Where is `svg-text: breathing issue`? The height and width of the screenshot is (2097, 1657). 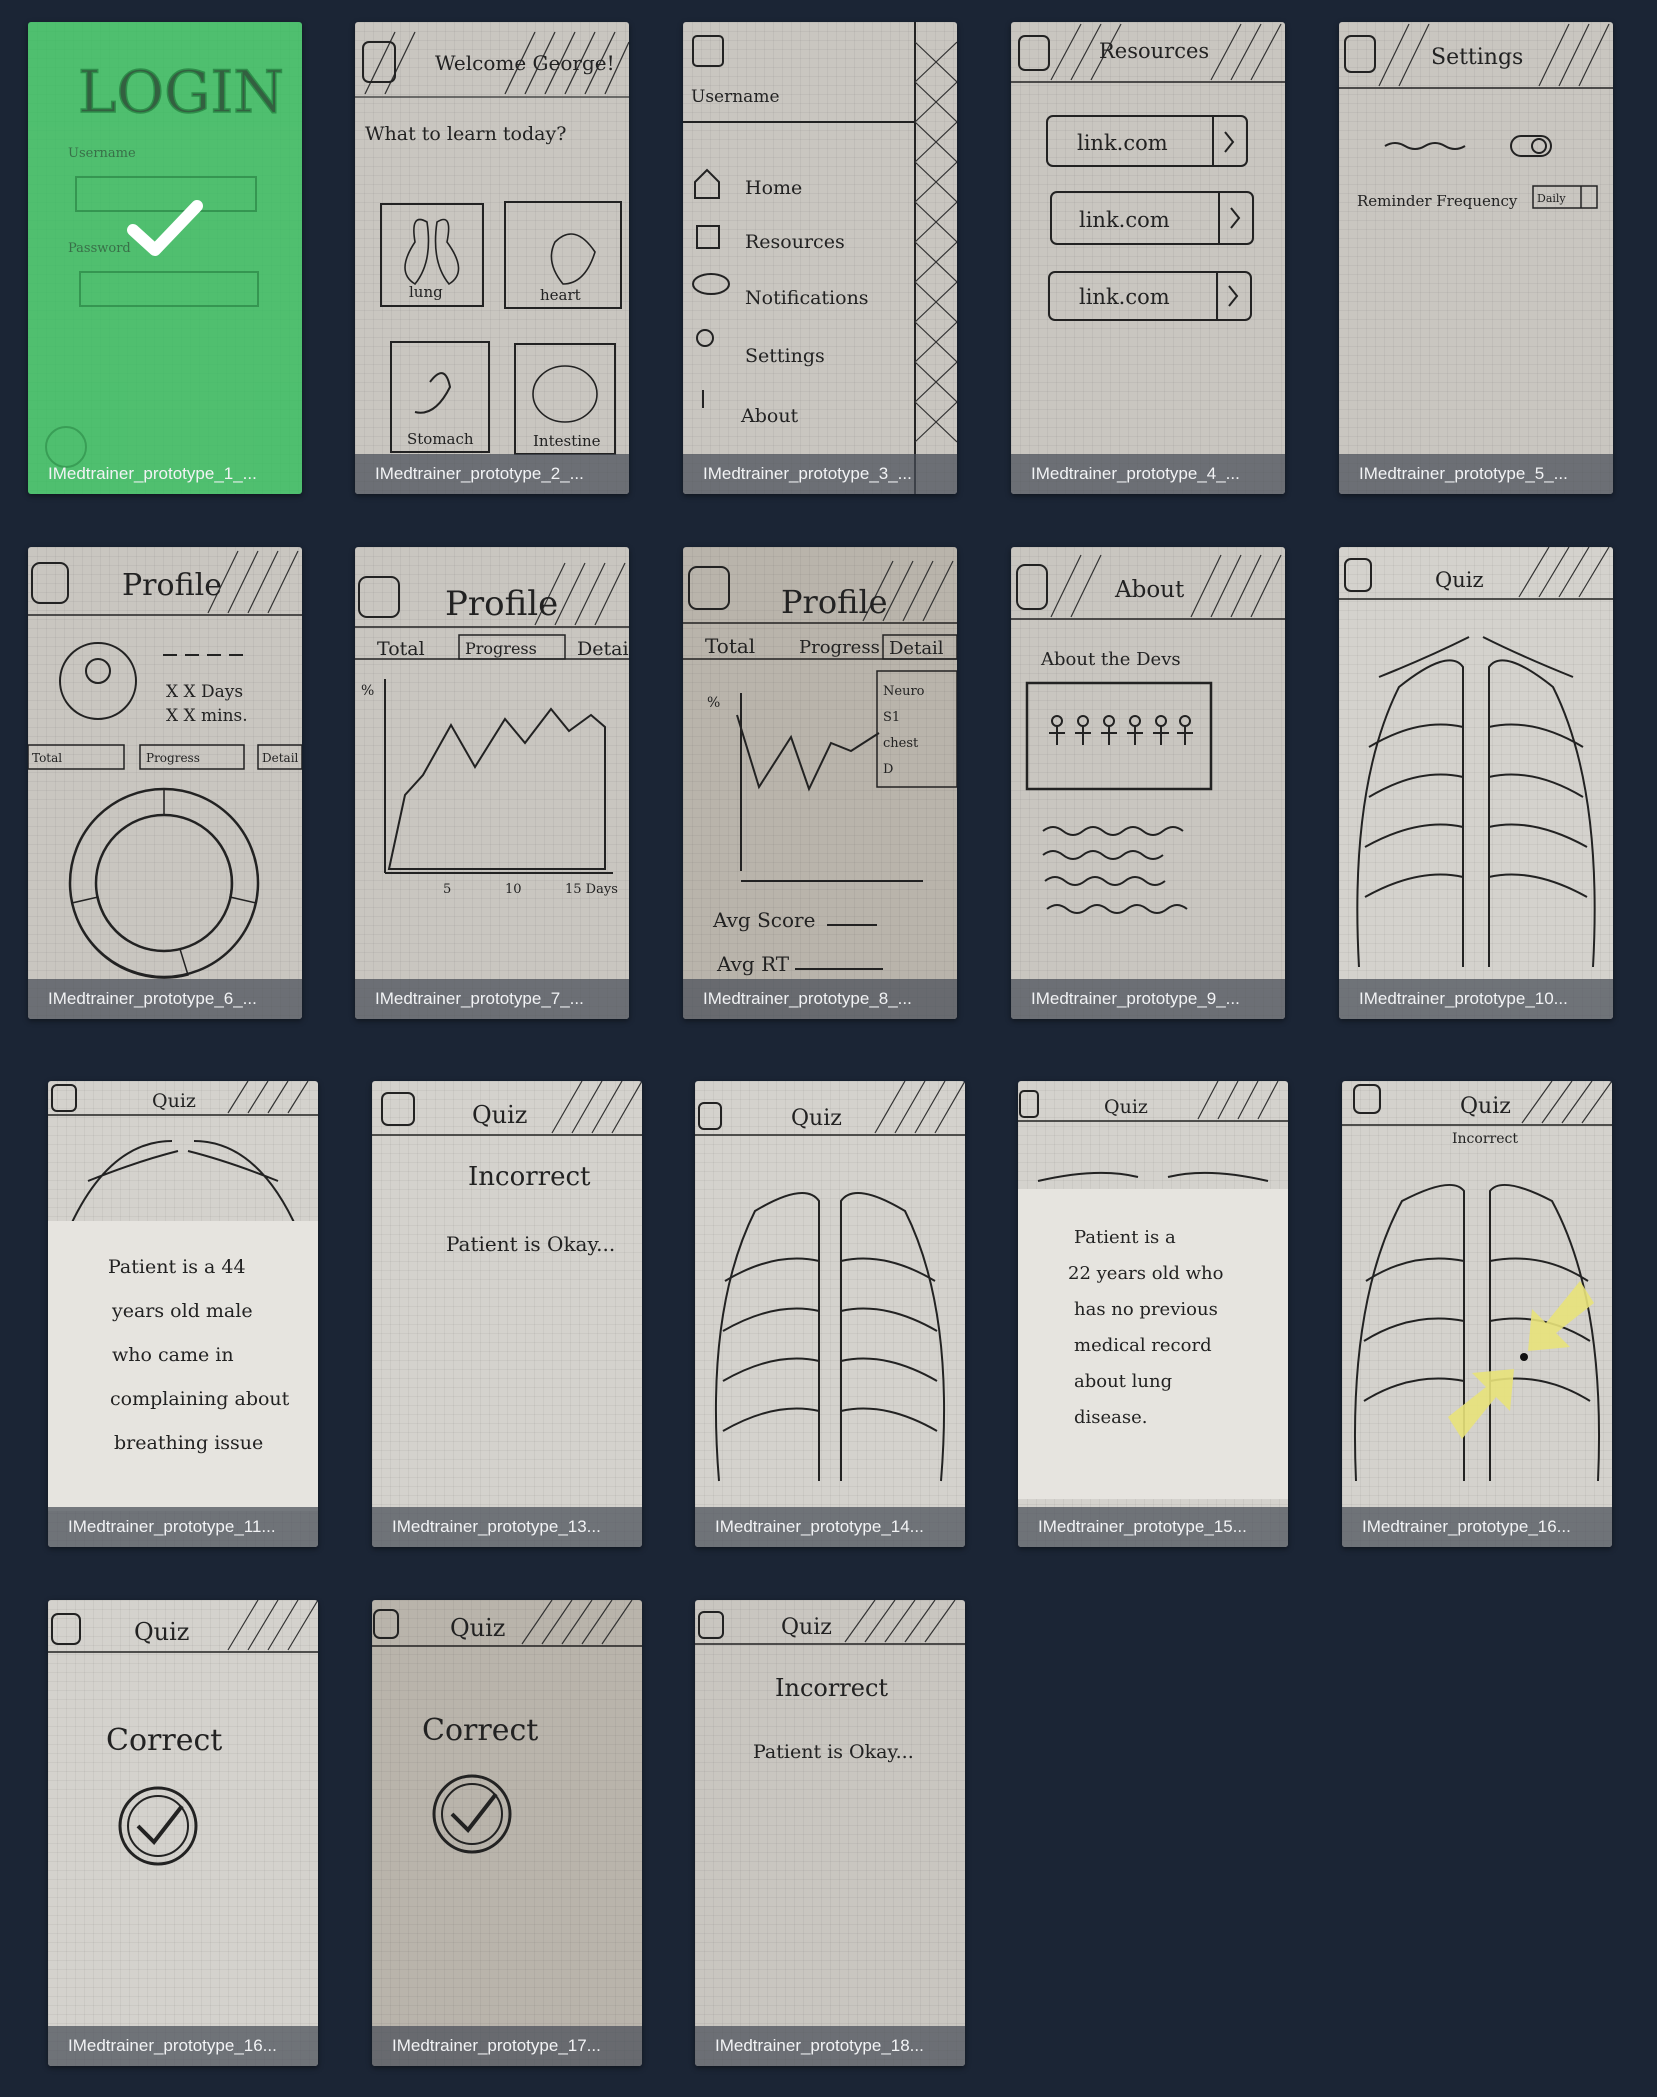 svg-text: breathing issue is located at coordinates (188, 1443).